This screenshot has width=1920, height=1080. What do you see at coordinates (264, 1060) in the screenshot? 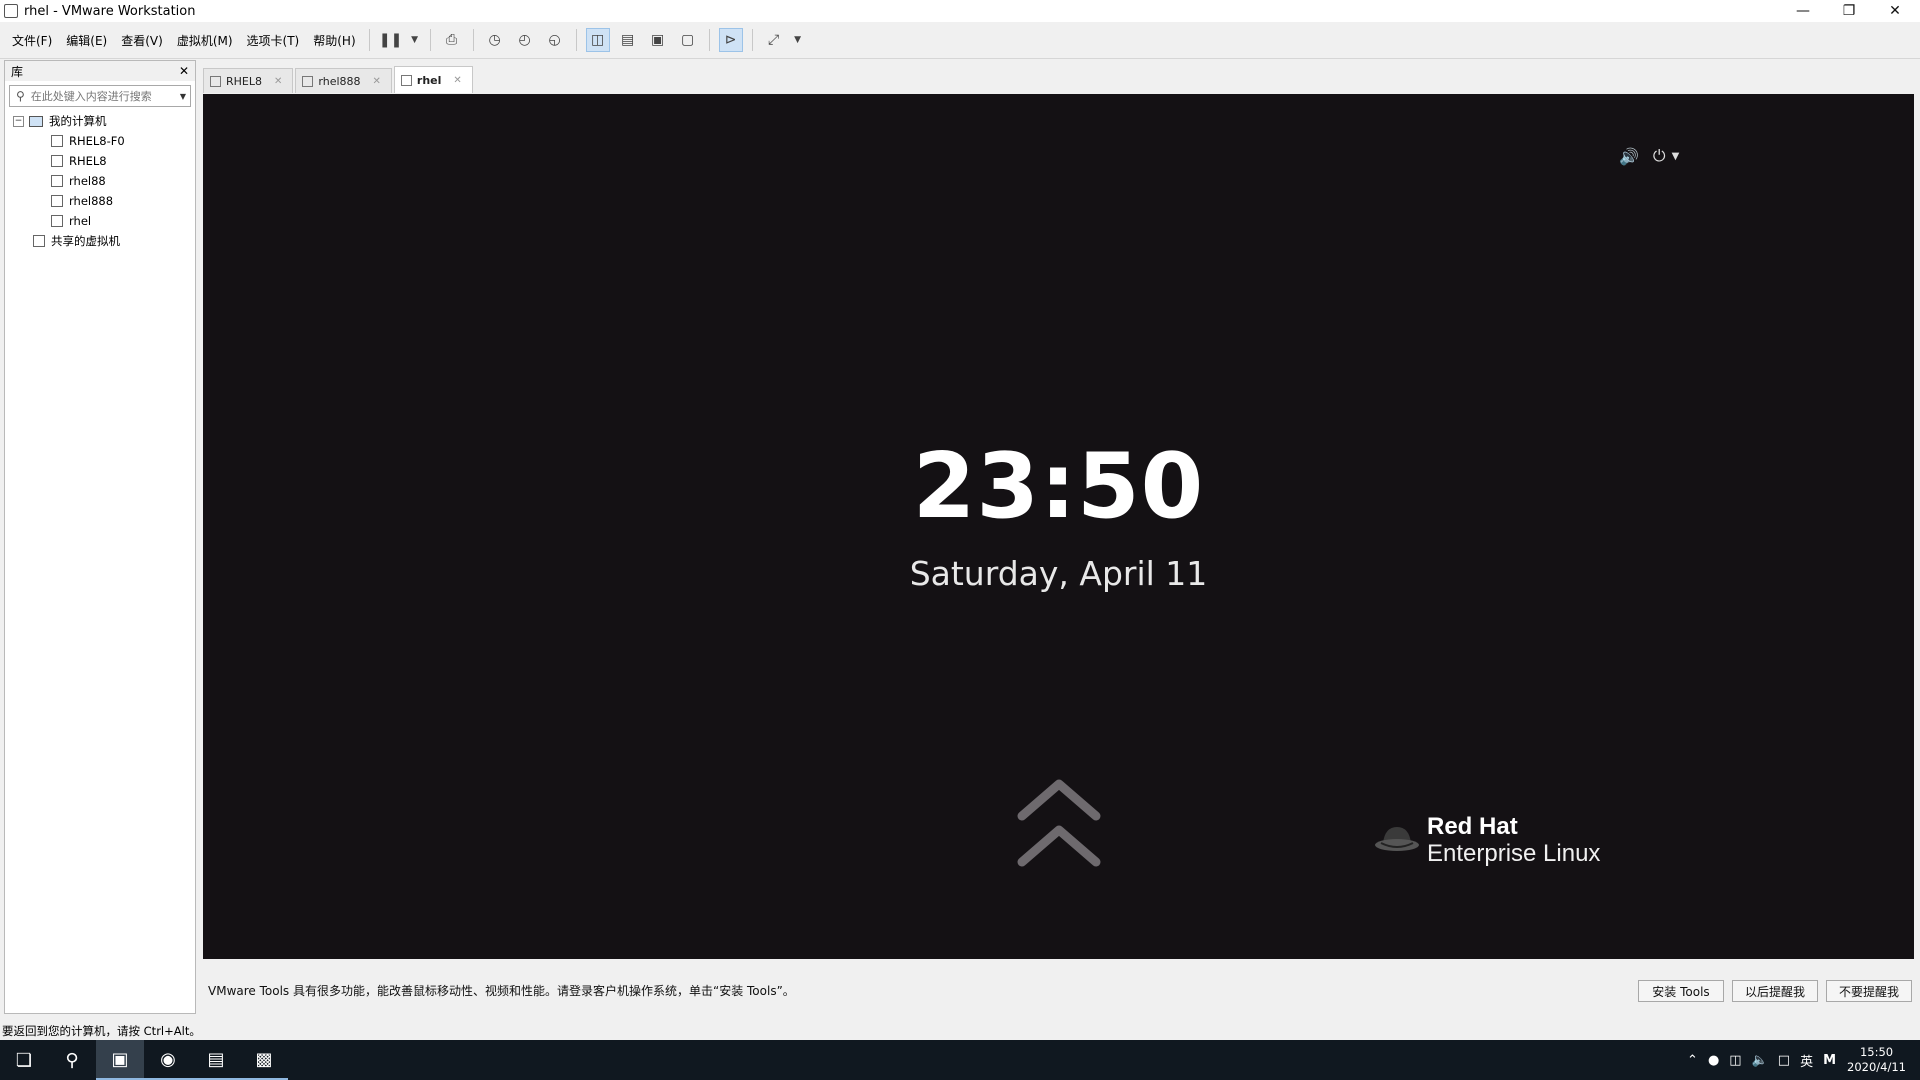
I see `taskbar-app-icon: ▩` at bounding box center [264, 1060].